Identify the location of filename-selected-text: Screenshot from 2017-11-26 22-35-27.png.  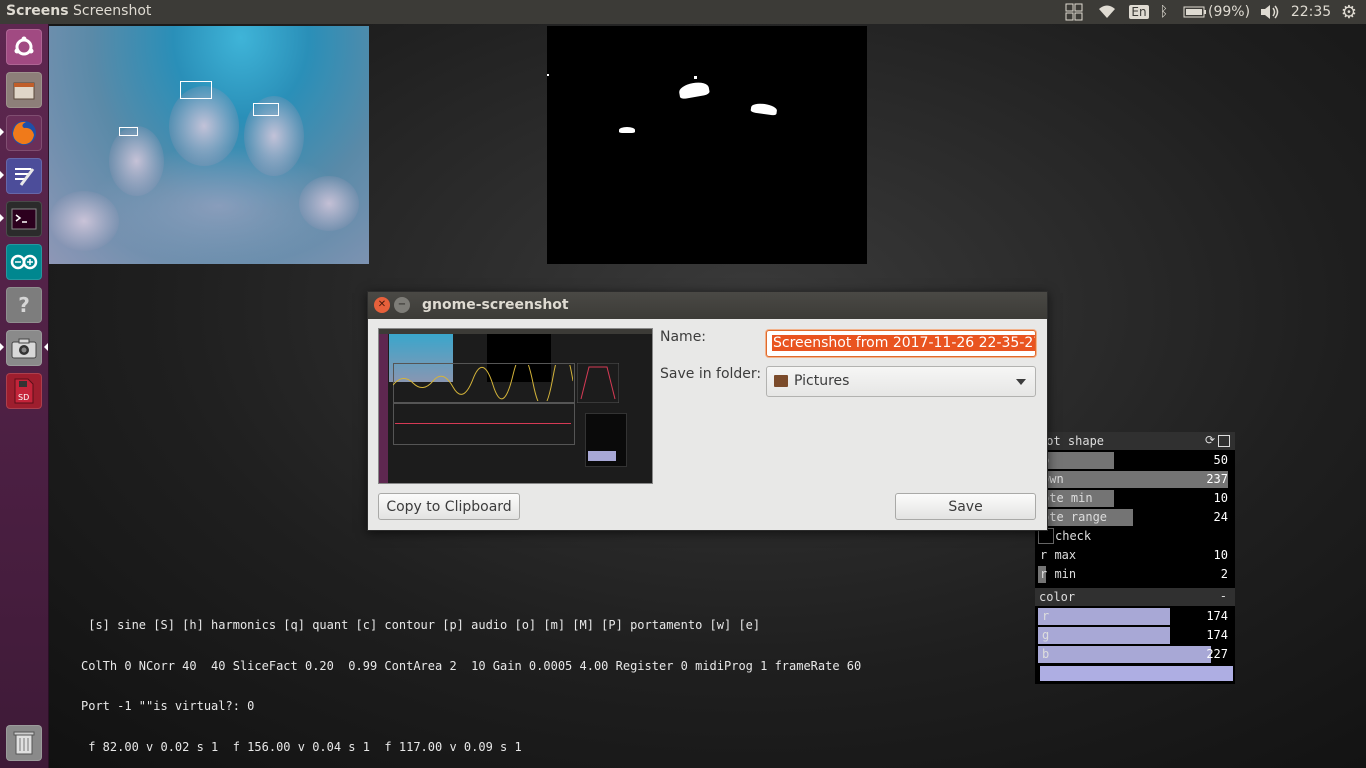
(903, 343).